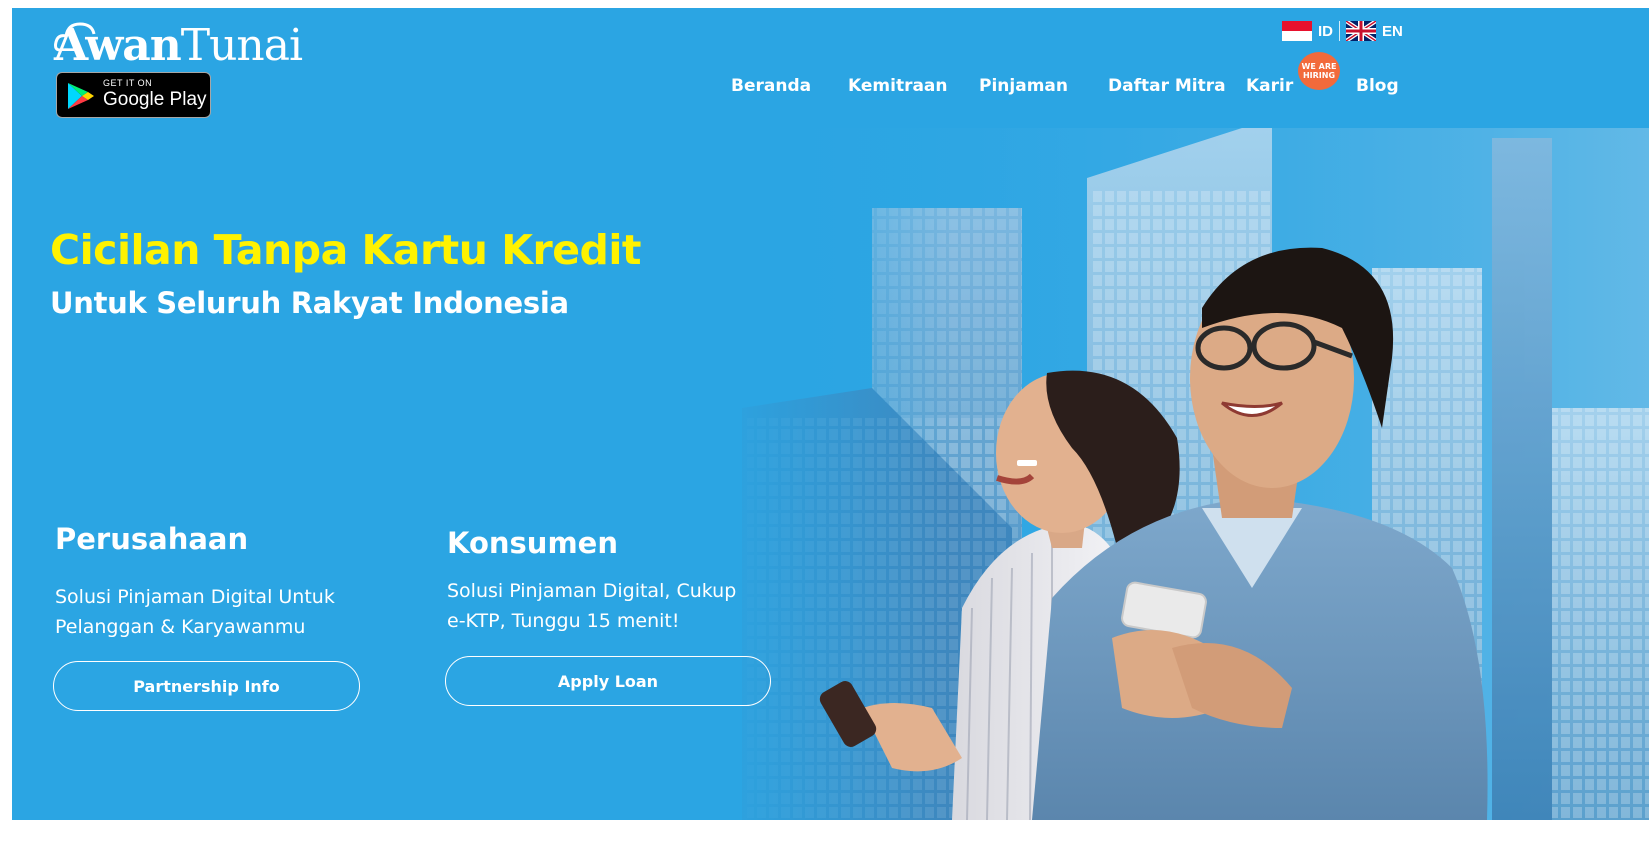 The height and width of the screenshot is (862, 1649). I want to click on nav-karir: Karir, so click(1269, 86).